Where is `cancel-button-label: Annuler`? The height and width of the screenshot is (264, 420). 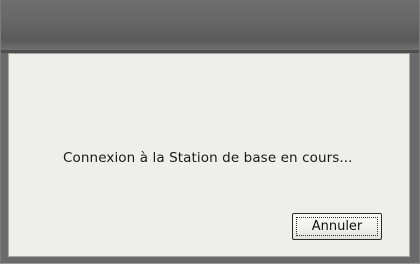
cancel-button-label: Annuler is located at coordinates (337, 226).